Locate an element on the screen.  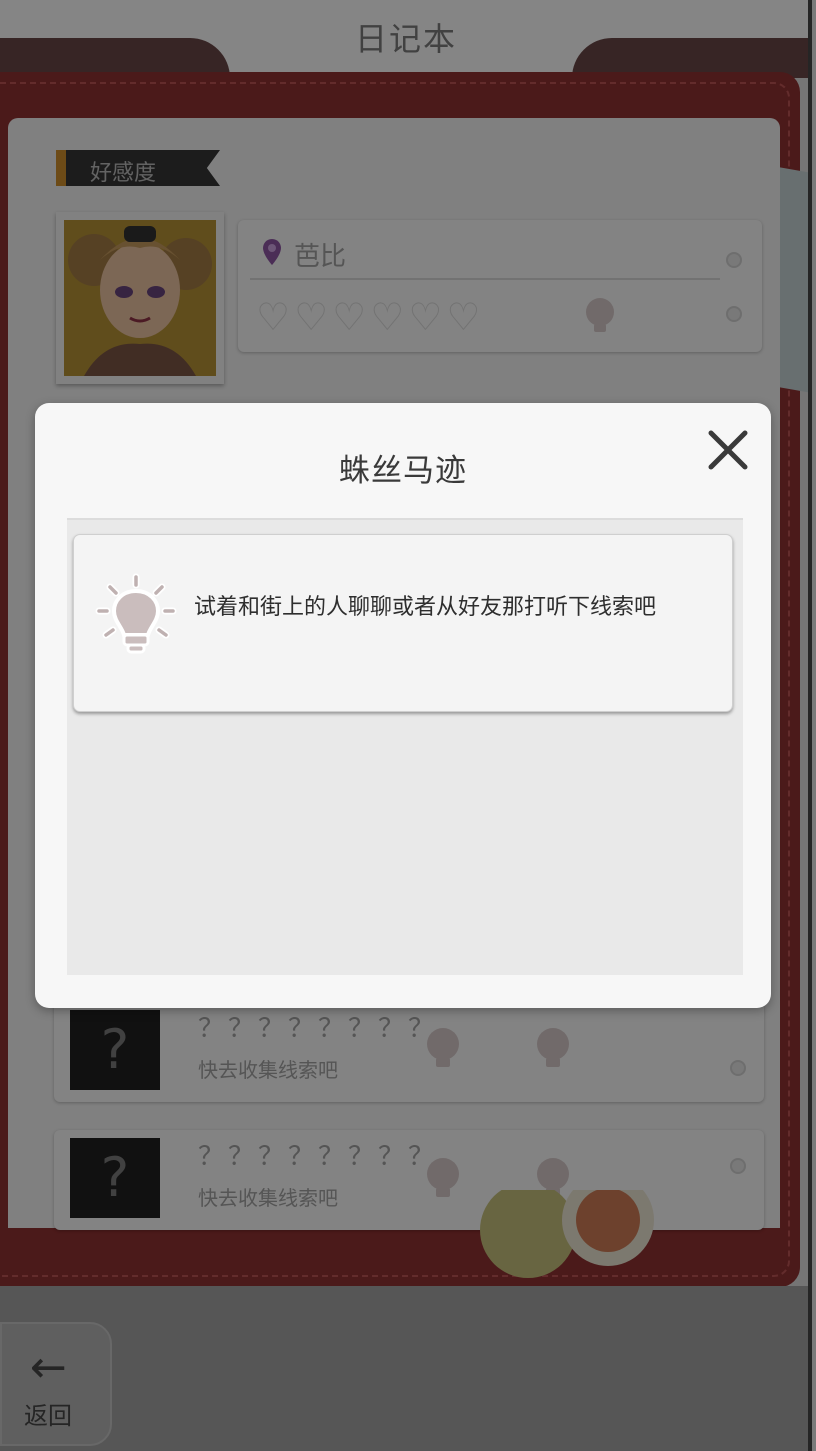
clue-item: 试着和街上的人聊聊或者从好友那打听下线索吧 is located at coordinates (403, 623).